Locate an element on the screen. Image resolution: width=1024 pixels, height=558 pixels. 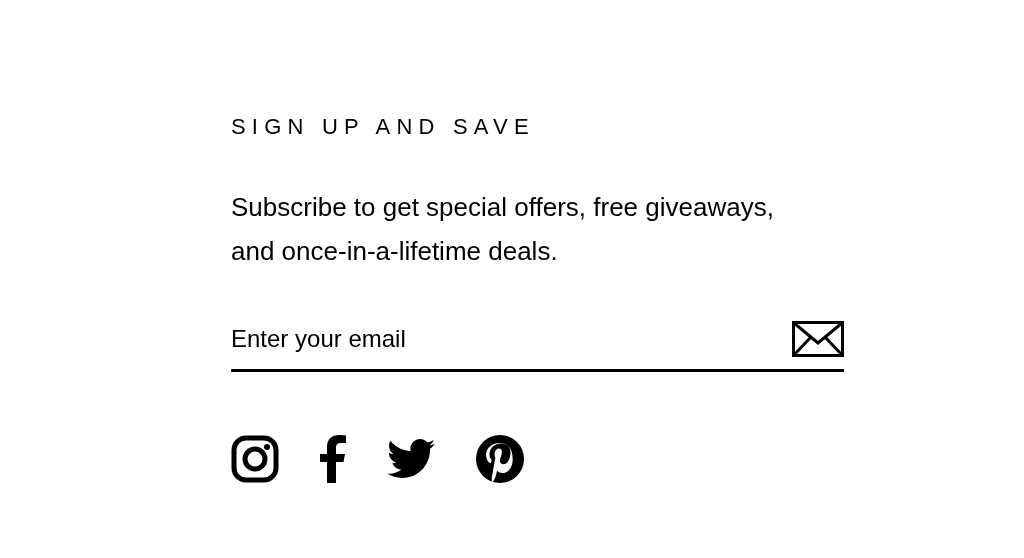
description-text: Subscribe to get special offers, free giveaways, and once-in-a-lifetime deals. is located at coordinates (503, 229).